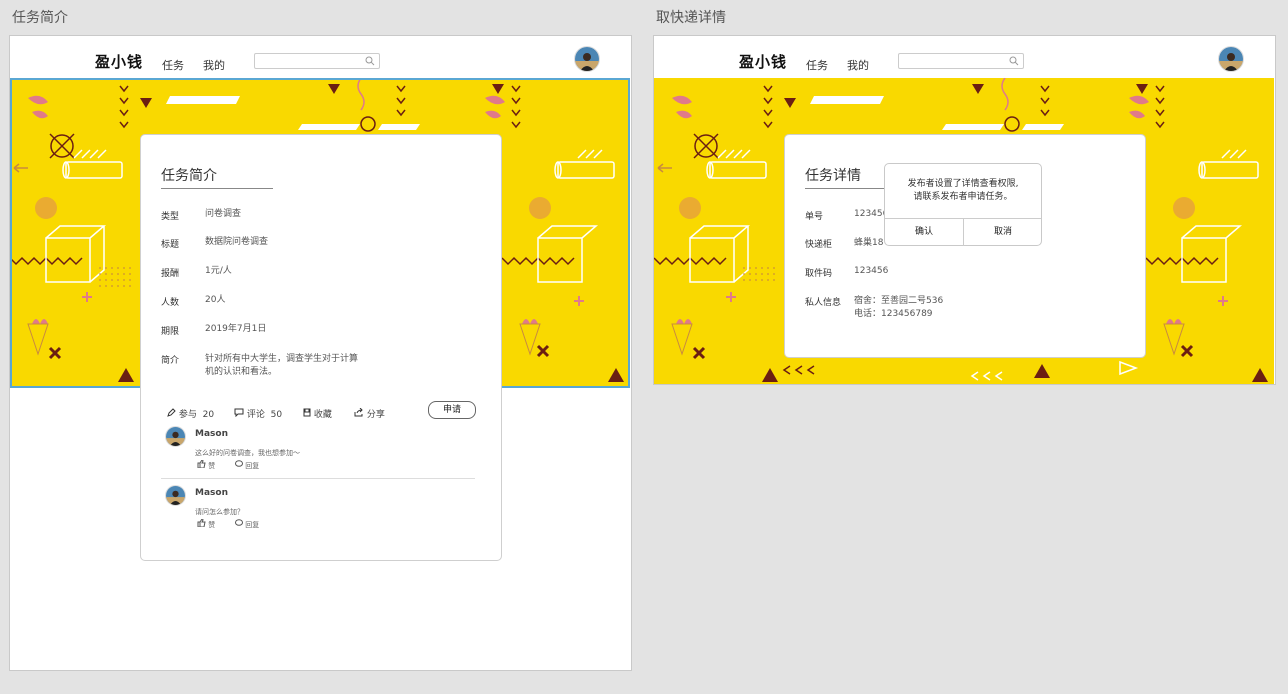 This screenshot has width=1288, height=694. What do you see at coordinates (963, 197) in the screenshot?
I see `dialog-message-line-2: 请联系发布者申请任务。` at bounding box center [963, 197].